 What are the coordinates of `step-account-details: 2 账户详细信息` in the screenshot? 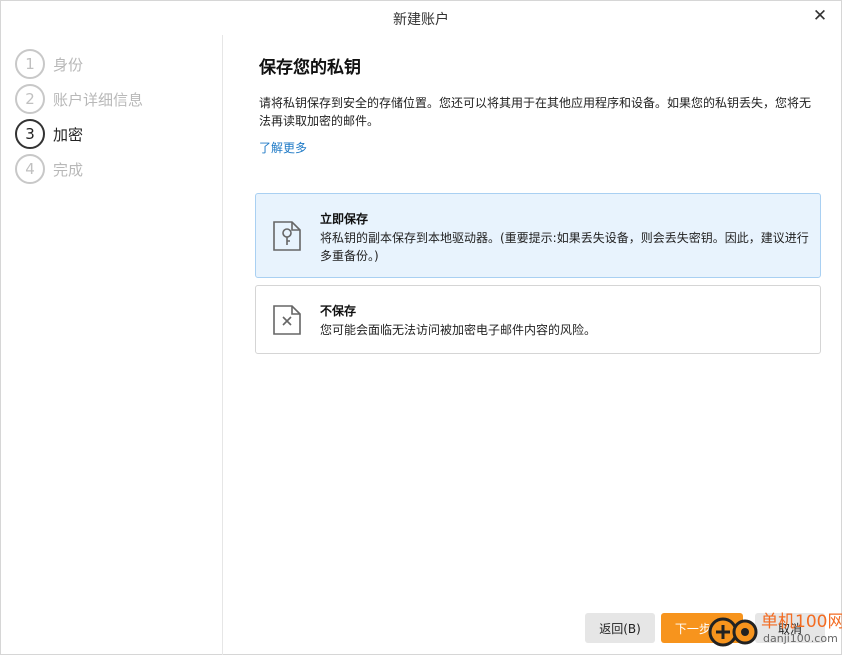 It's located at (79, 99).